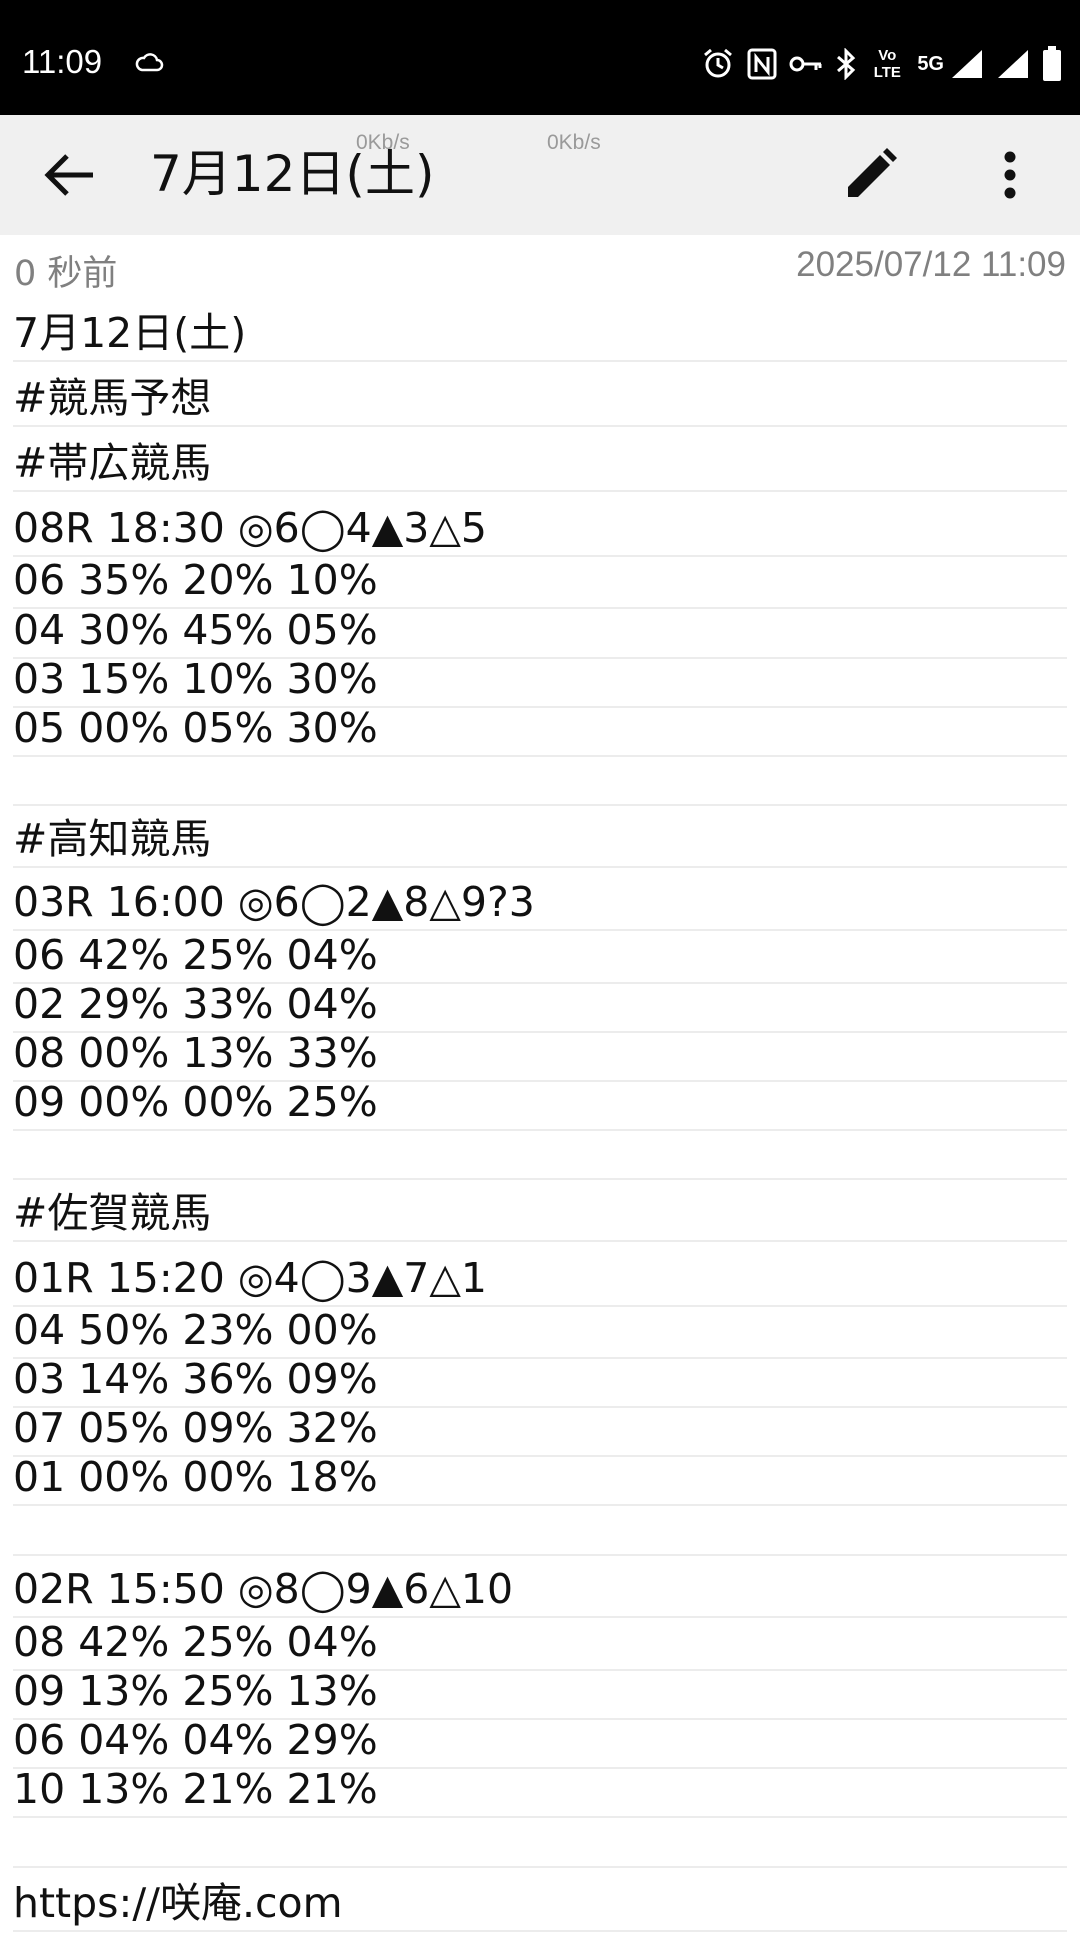 The image size is (1080, 1950). I want to click on note-line-text: https://咲庵.com, so click(178, 1903).